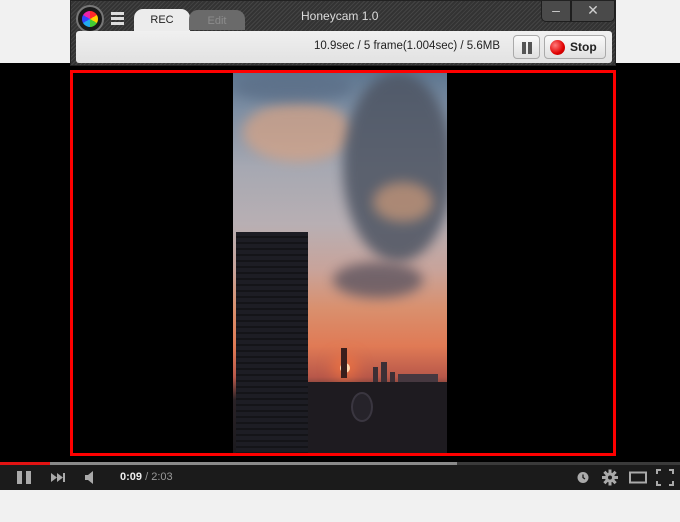  Describe the element at coordinates (340, 16) in the screenshot. I see `window-title: Honeycam 1.0` at that location.